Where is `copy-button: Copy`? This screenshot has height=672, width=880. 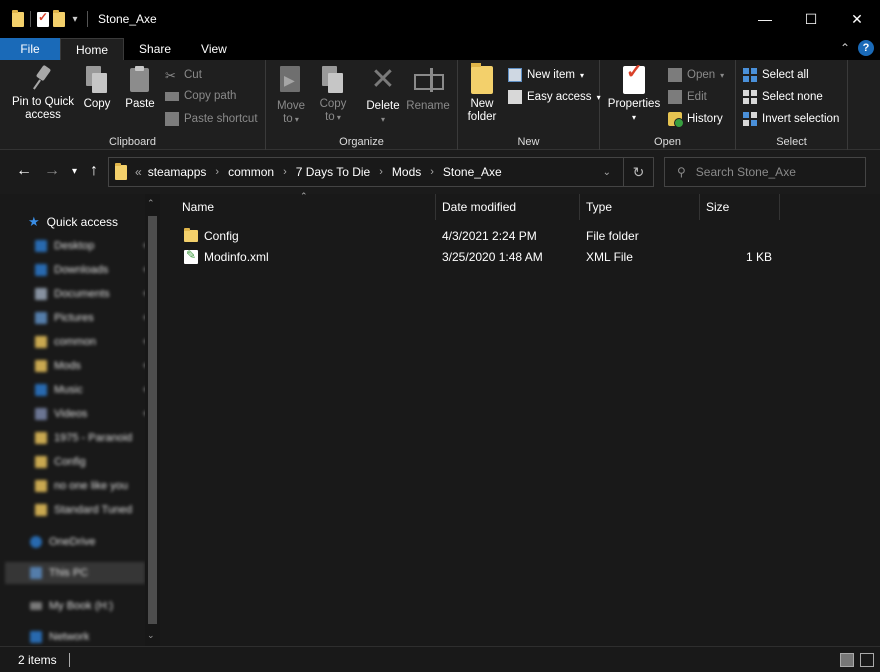 copy-button: Copy is located at coordinates (97, 88).